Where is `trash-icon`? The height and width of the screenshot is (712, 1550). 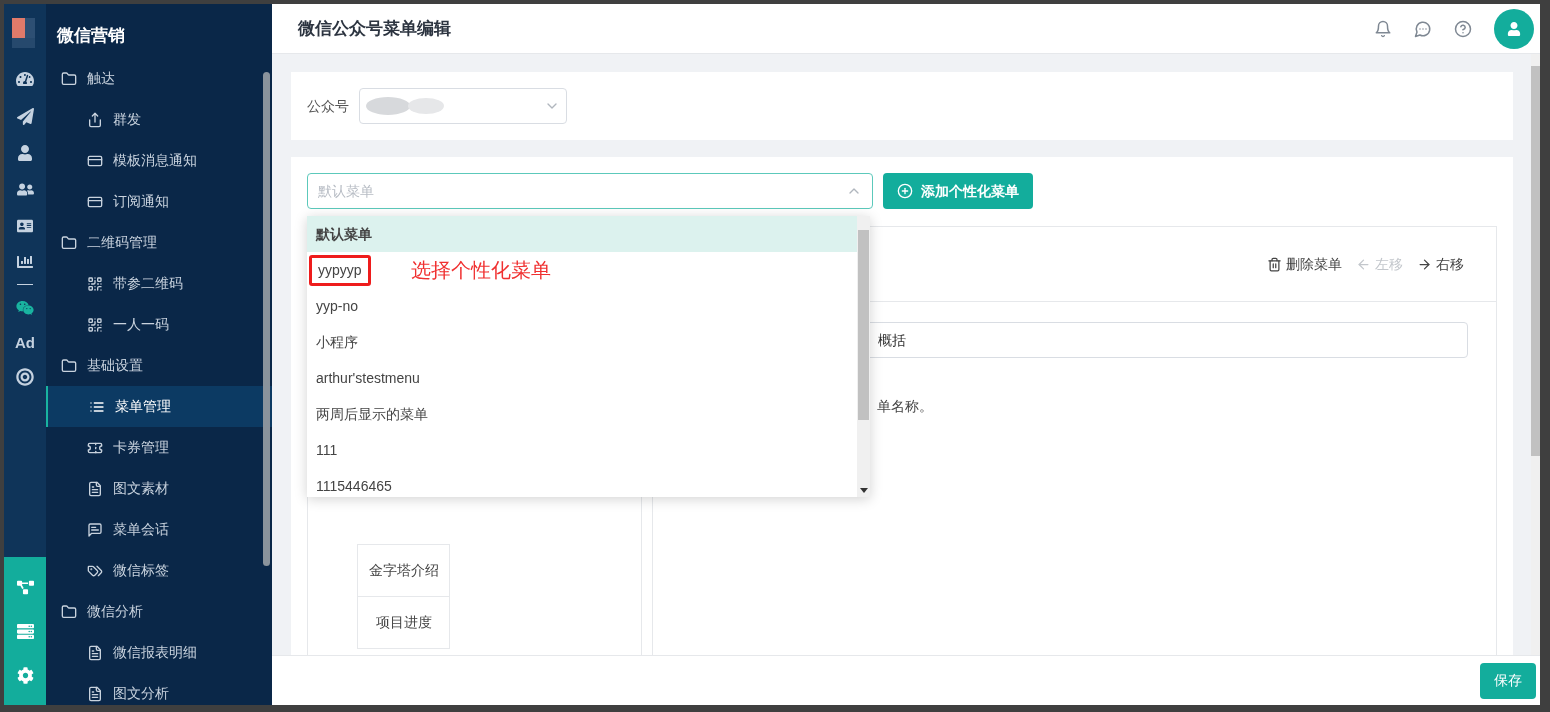
trash-icon is located at coordinates (1274, 264).